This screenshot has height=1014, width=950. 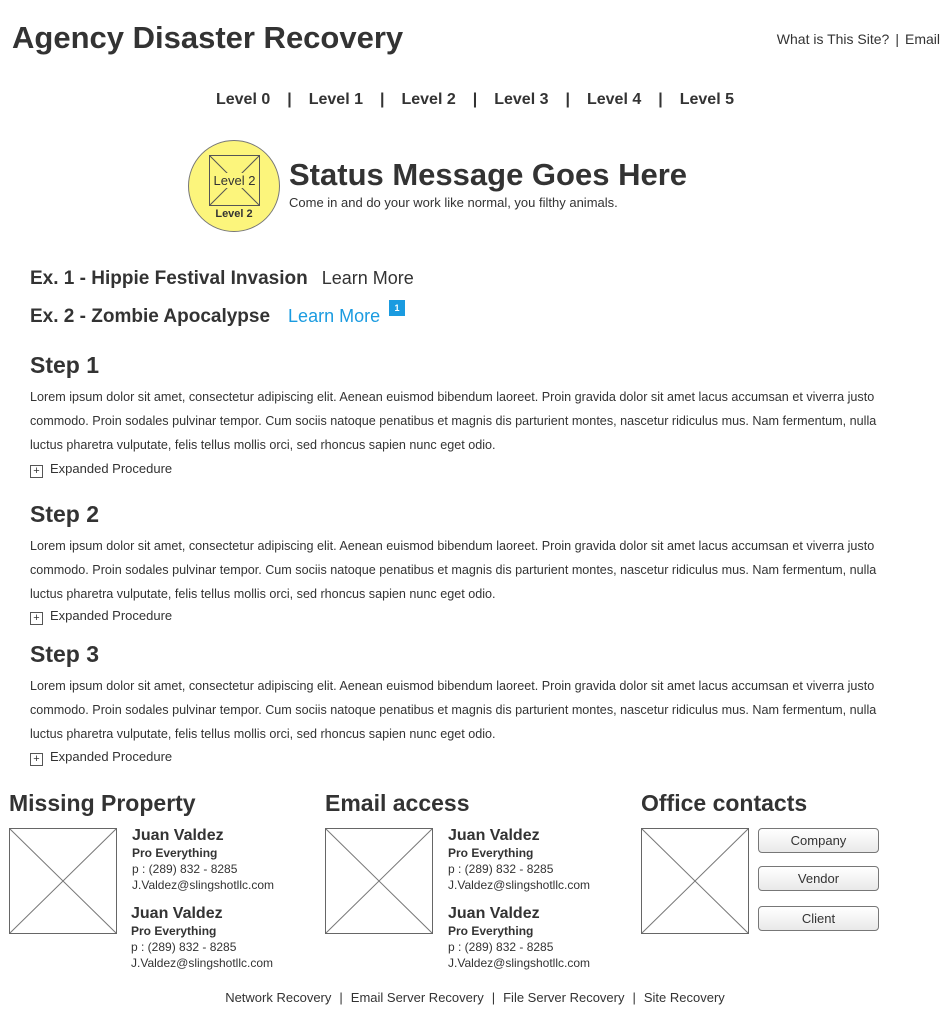 I want to click on example-2-learn-more-link: Learn More, so click(x=334, y=316).